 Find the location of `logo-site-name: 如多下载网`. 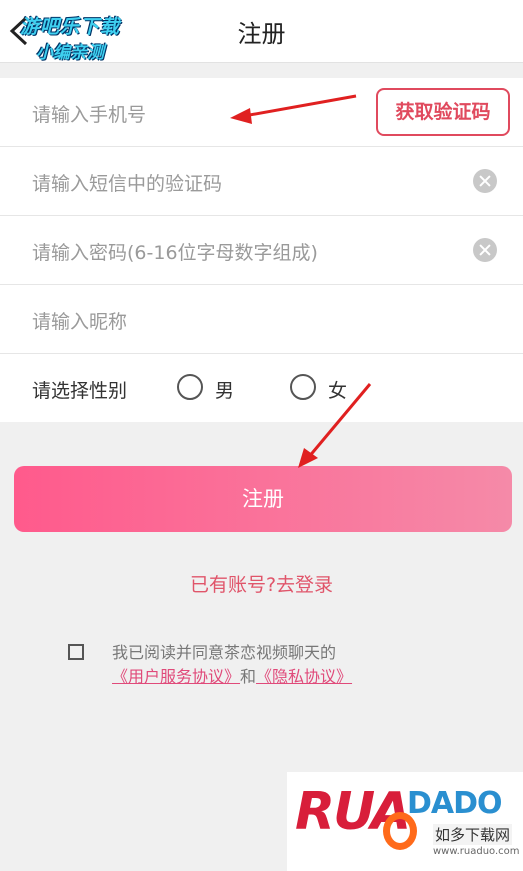

logo-site-name: 如多下载网 is located at coordinates (473, 834).